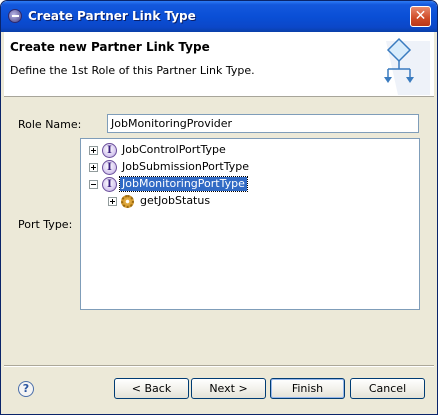  Describe the element at coordinates (420, 16) in the screenshot. I see `close-button: ✕` at that location.